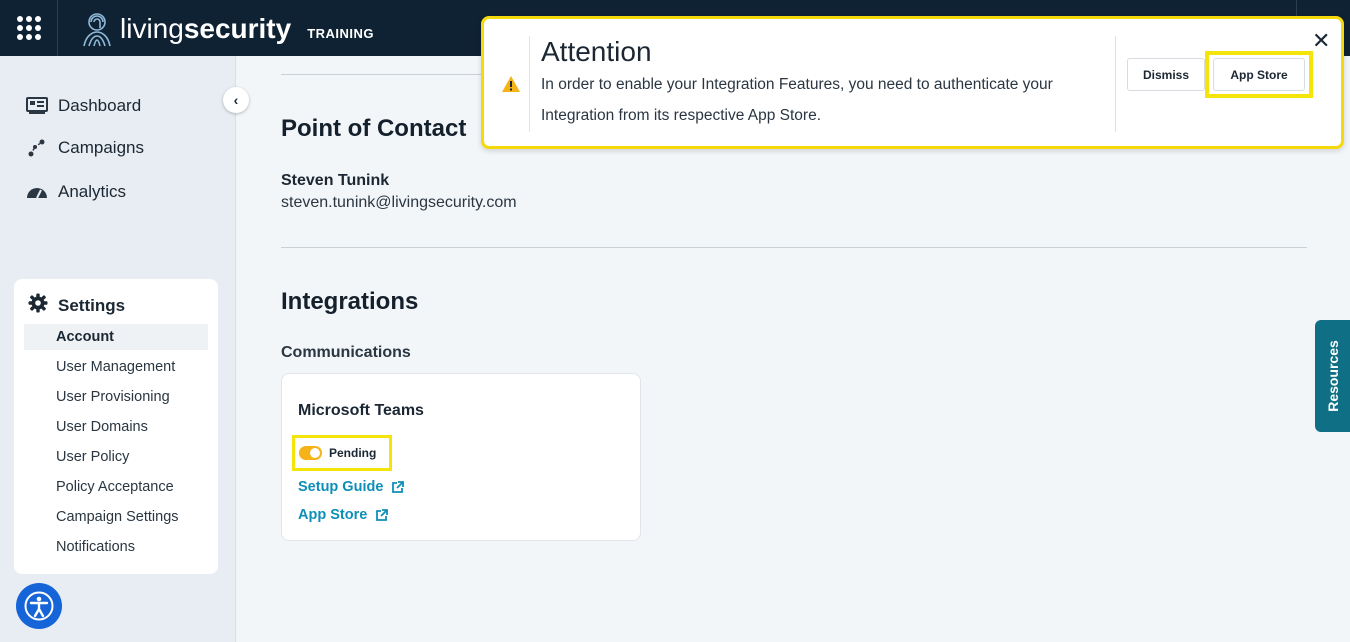 The width and height of the screenshot is (1350, 642). What do you see at coordinates (341, 33) in the screenshot?
I see `training-badge: TRAINING` at bounding box center [341, 33].